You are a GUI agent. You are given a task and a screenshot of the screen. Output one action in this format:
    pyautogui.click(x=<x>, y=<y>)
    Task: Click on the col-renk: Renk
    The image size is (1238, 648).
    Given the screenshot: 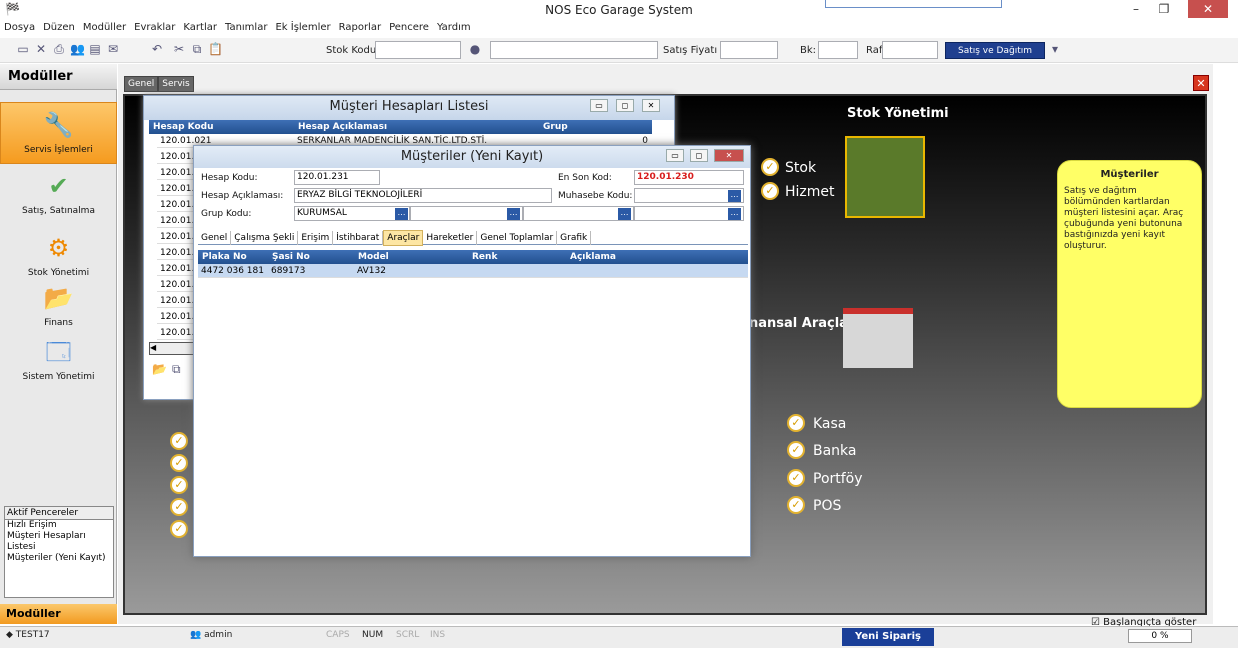 What is the action you would take?
    pyautogui.click(x=517, y=257)
    